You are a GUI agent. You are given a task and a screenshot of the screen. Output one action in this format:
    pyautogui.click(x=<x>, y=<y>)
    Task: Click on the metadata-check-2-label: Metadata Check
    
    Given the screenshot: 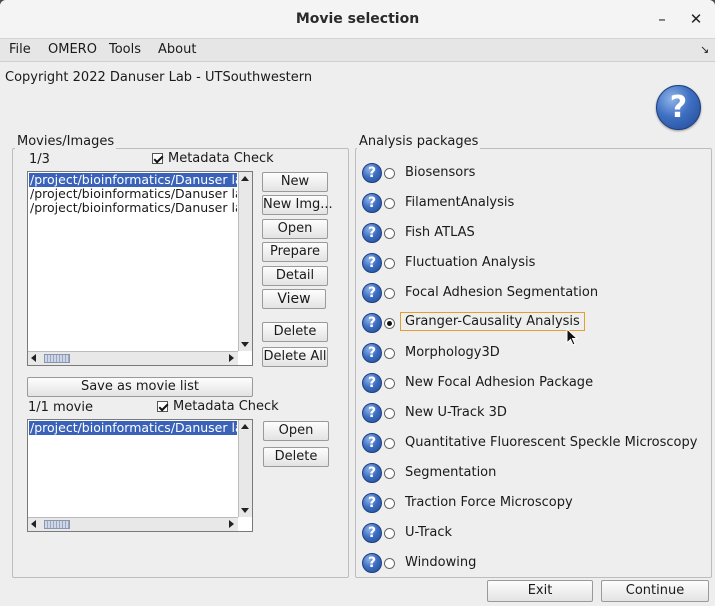 What is the action you would take?
    pyautogui.click(x=226, y=406)
    